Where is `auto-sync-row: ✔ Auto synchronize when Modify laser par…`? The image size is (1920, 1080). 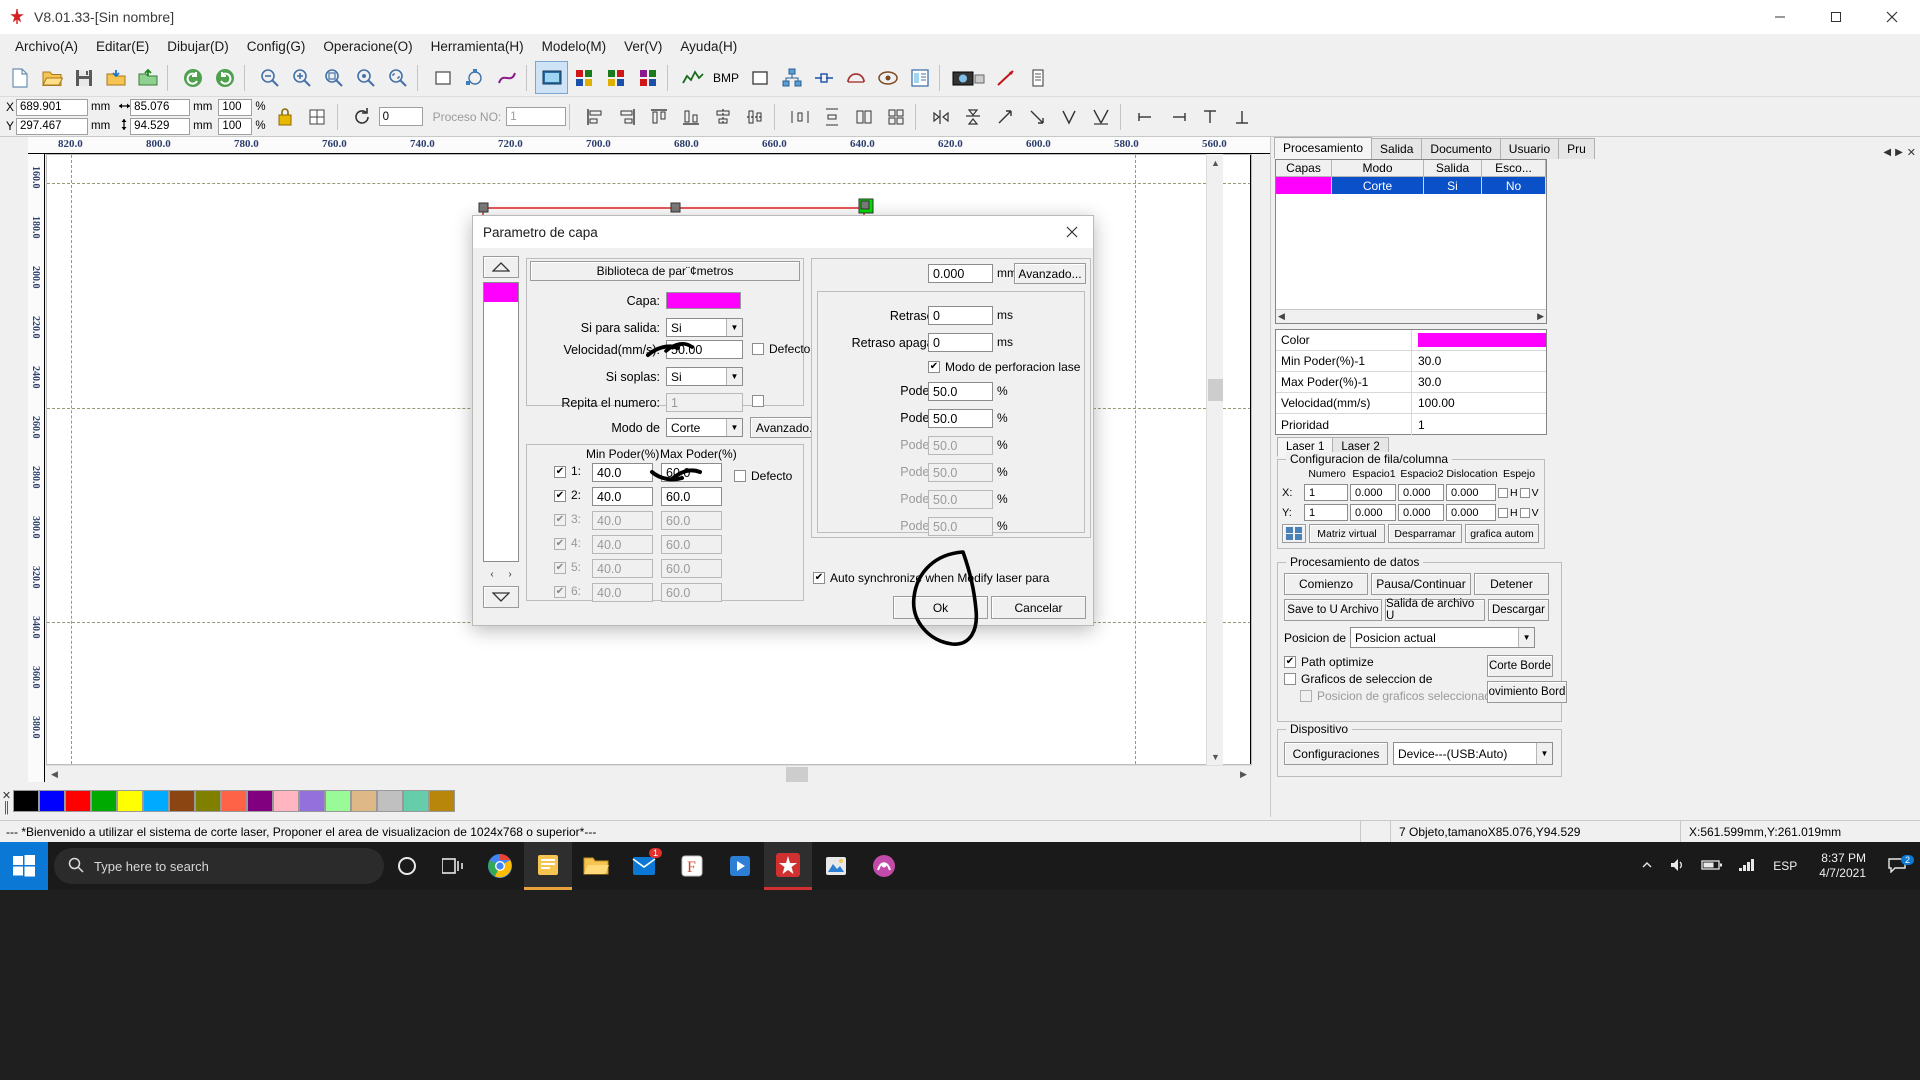 auto-sync-row: ✔ Auto synchronize when Modify laser par… is located at coordinates (931, 578).